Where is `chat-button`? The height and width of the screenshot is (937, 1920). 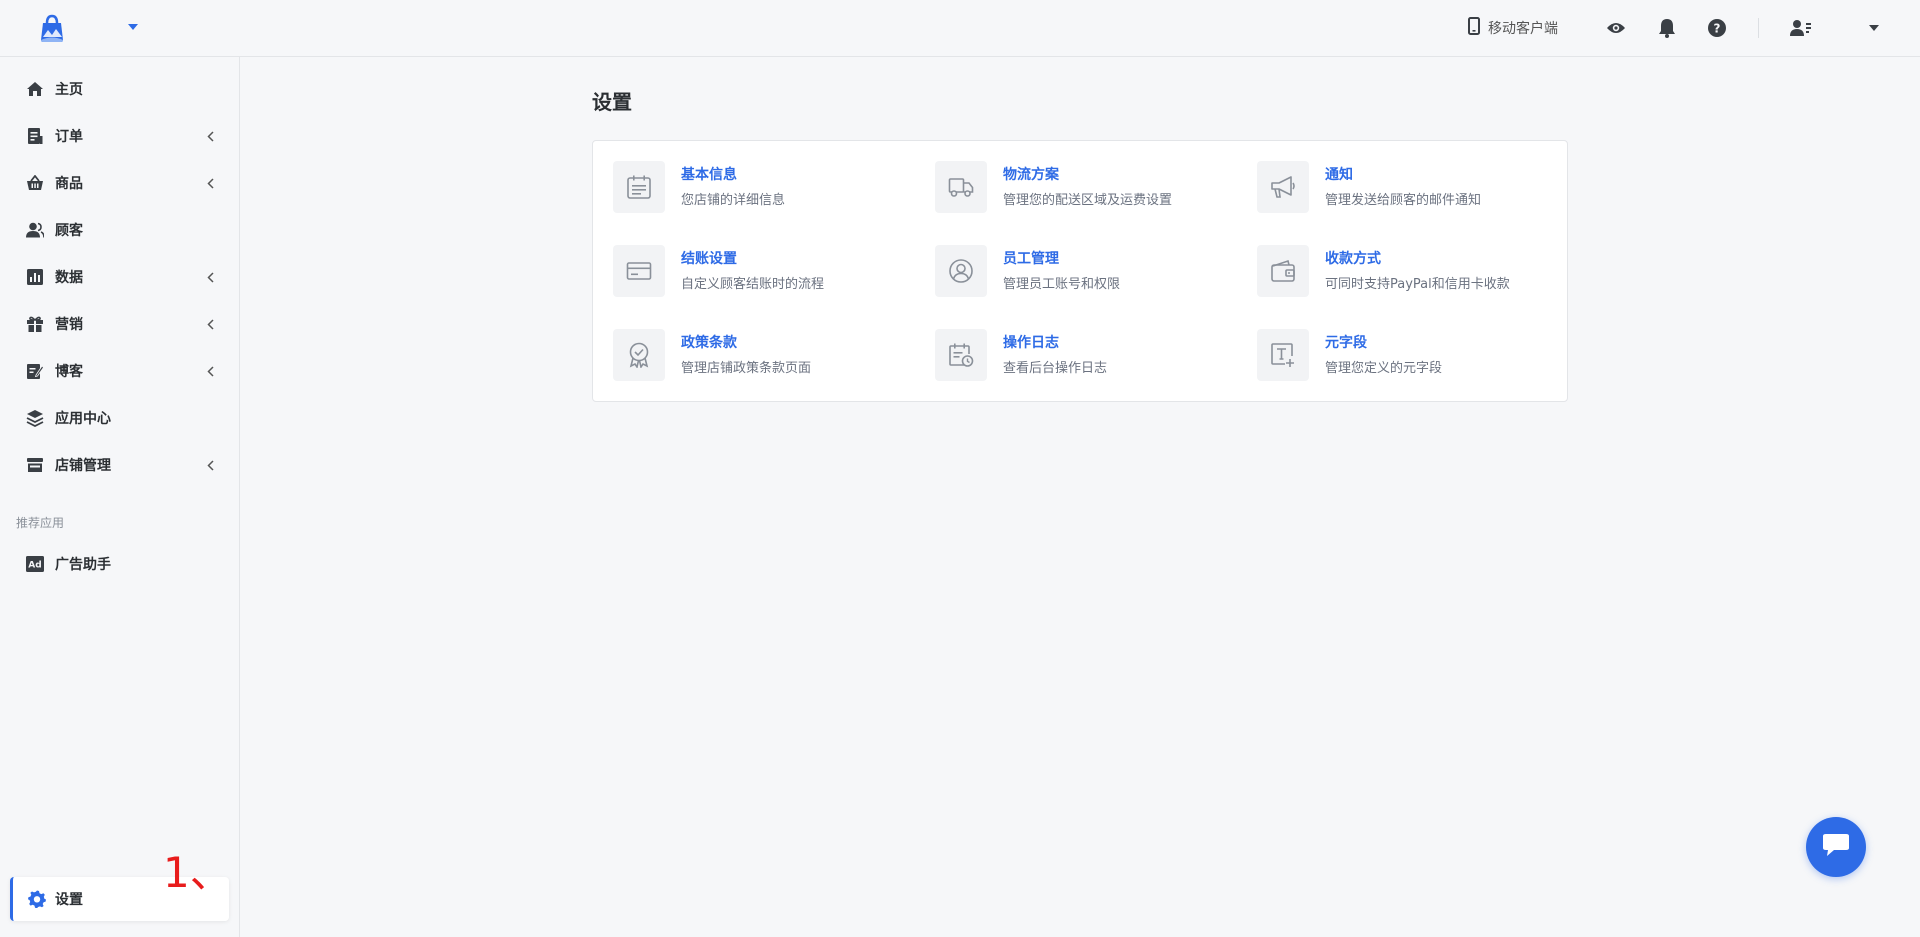
chat-button is located at coordinates (1836, 847).